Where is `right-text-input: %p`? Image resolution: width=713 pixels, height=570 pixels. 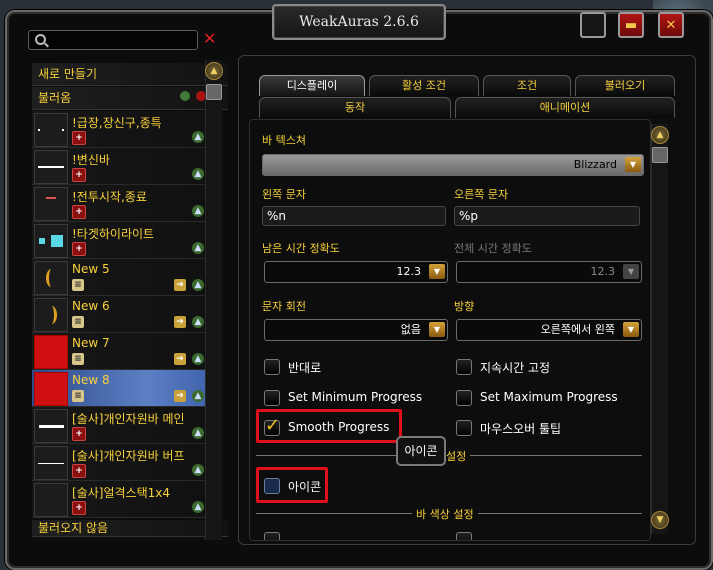
right-text-input: %p is located at coordinates (547, 216).